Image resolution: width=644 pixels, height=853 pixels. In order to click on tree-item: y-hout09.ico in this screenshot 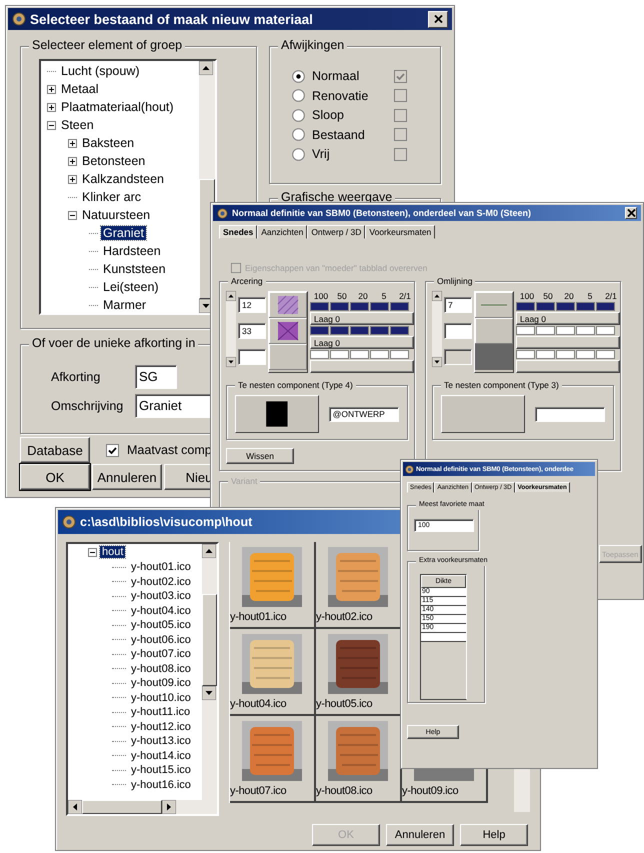, I will do `click(161, 683)`.